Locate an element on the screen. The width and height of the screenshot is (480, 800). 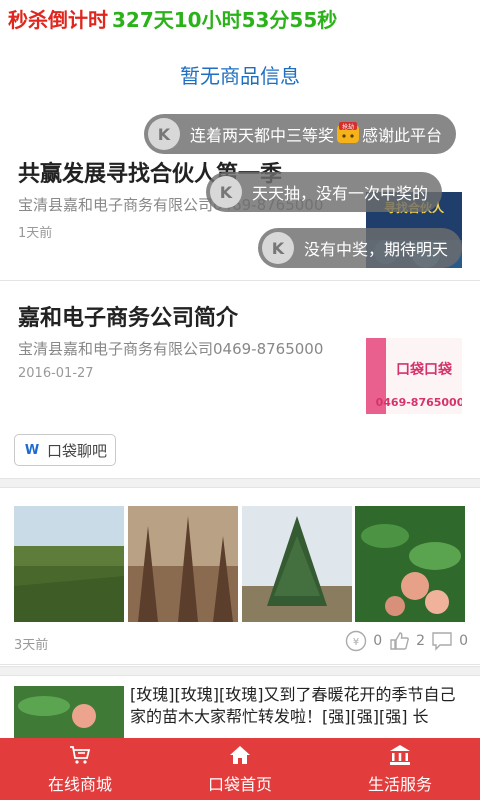
bank-icon is located at coordinates (400, 755).